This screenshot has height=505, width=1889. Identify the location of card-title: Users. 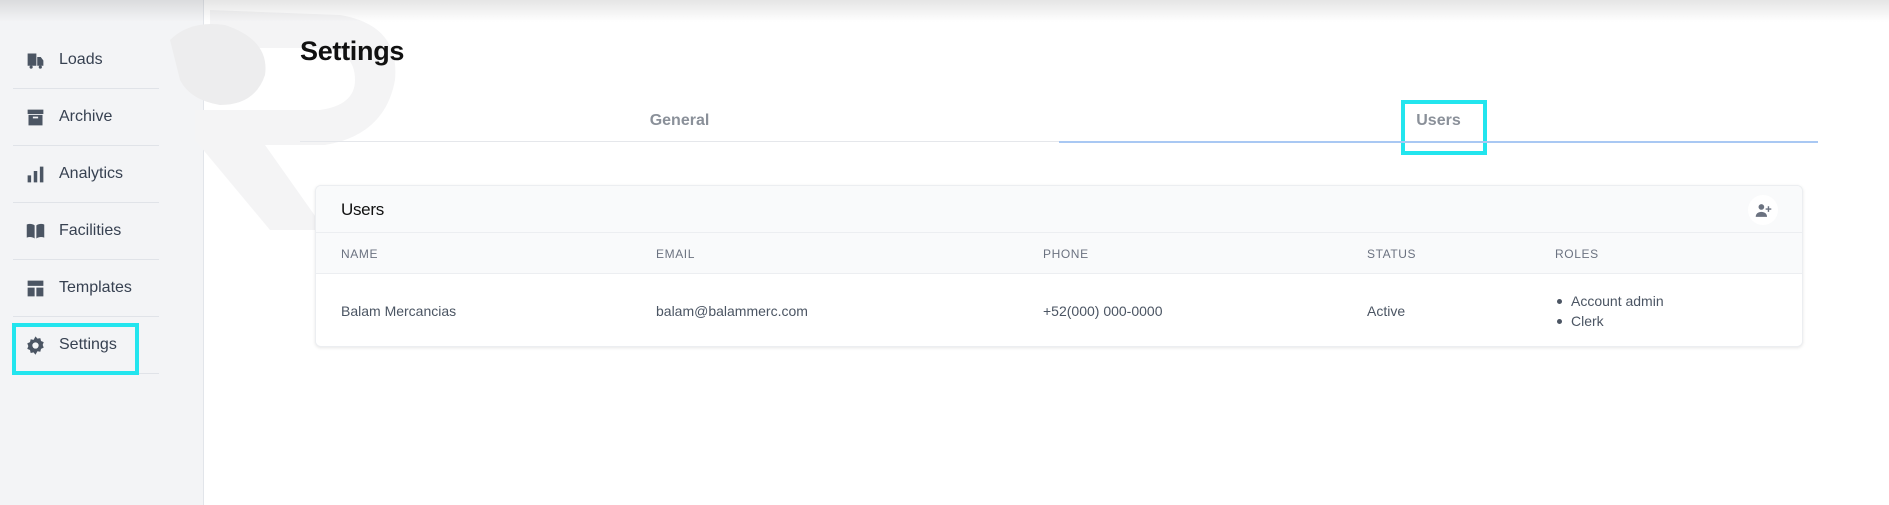
(362, 209).